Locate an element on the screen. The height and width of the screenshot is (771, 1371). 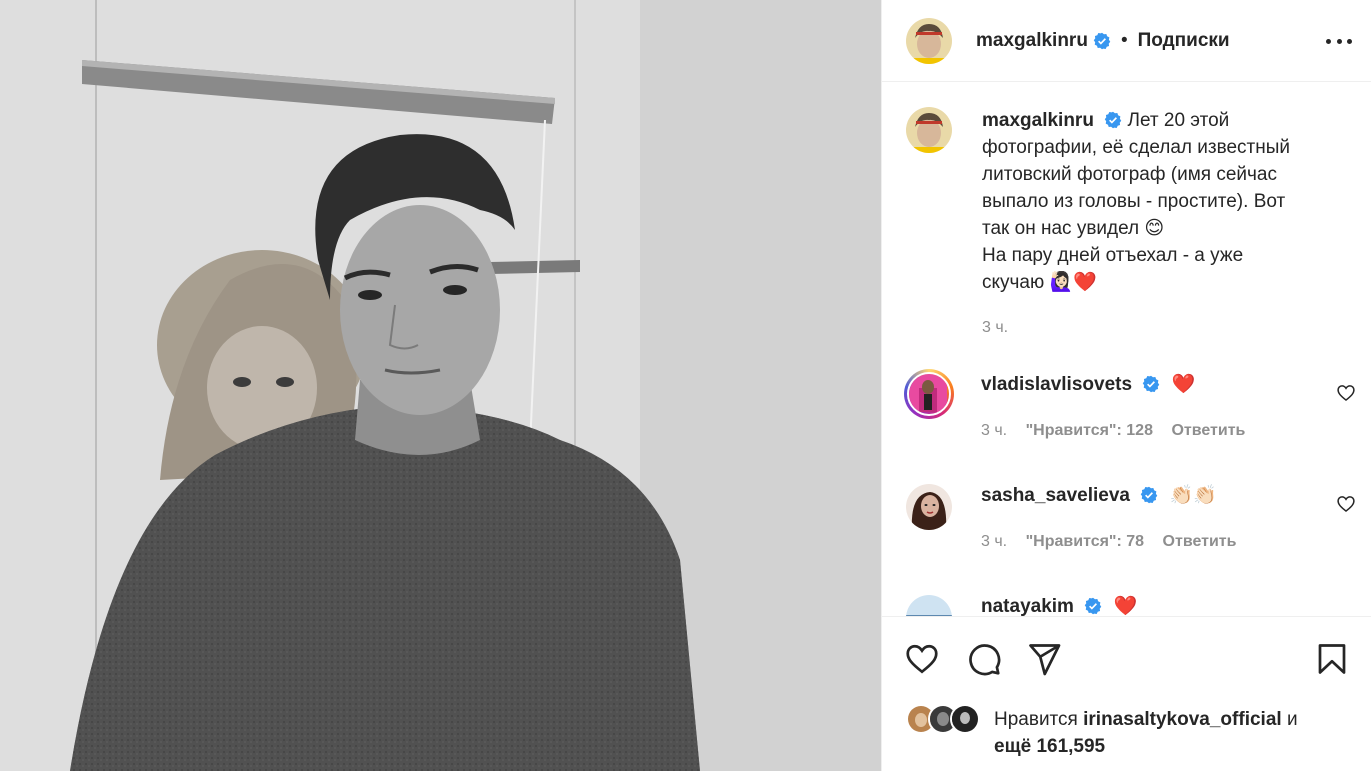
author-avatar is located at coordinates (929, 40).